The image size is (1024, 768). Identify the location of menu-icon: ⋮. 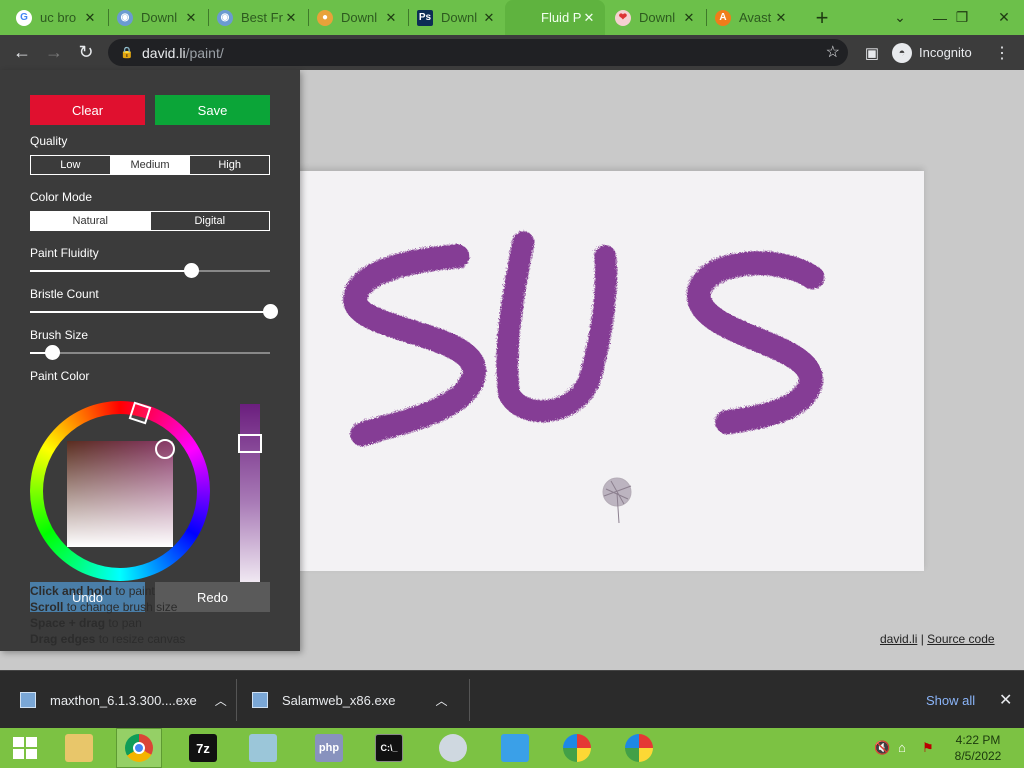
(1002, 52).